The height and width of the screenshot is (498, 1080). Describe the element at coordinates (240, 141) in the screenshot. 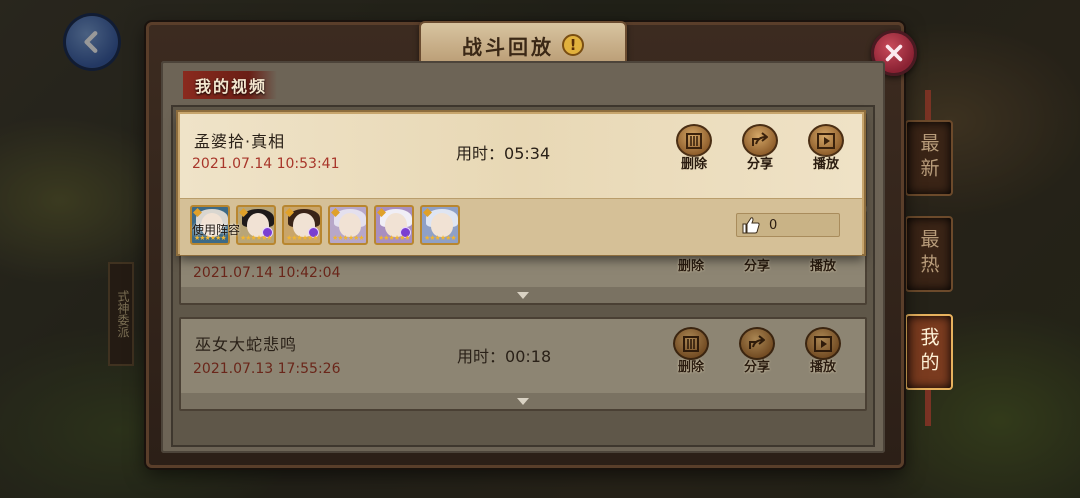

I see `video-name: 孟婆拾·真相` at that location.